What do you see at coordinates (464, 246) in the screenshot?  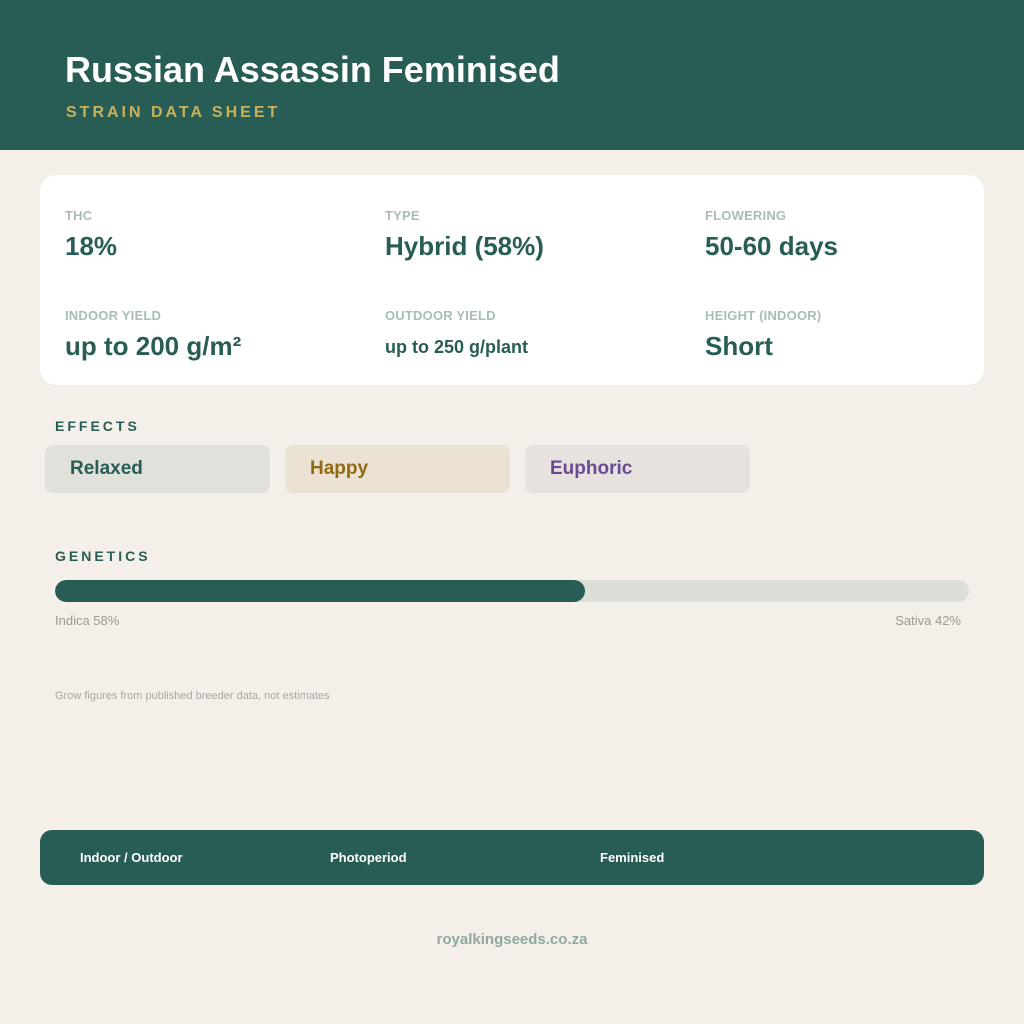 I see `stat-value: Hybrid (58%)` at bounding box center [464, 246].